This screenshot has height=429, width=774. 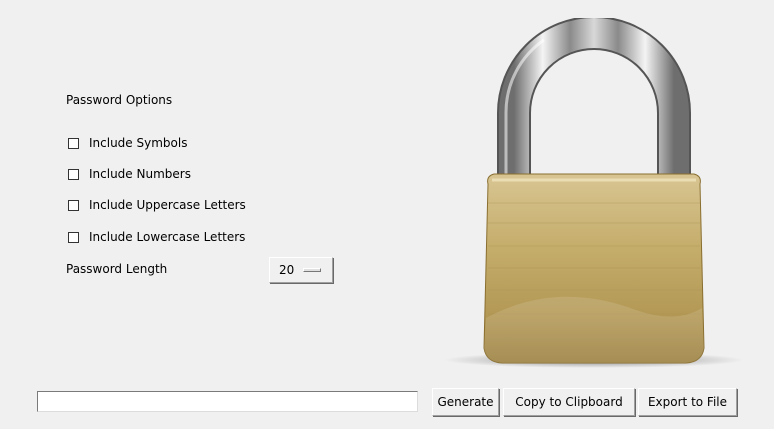 I want to click on password-output-field, so click(x=227, y=401).